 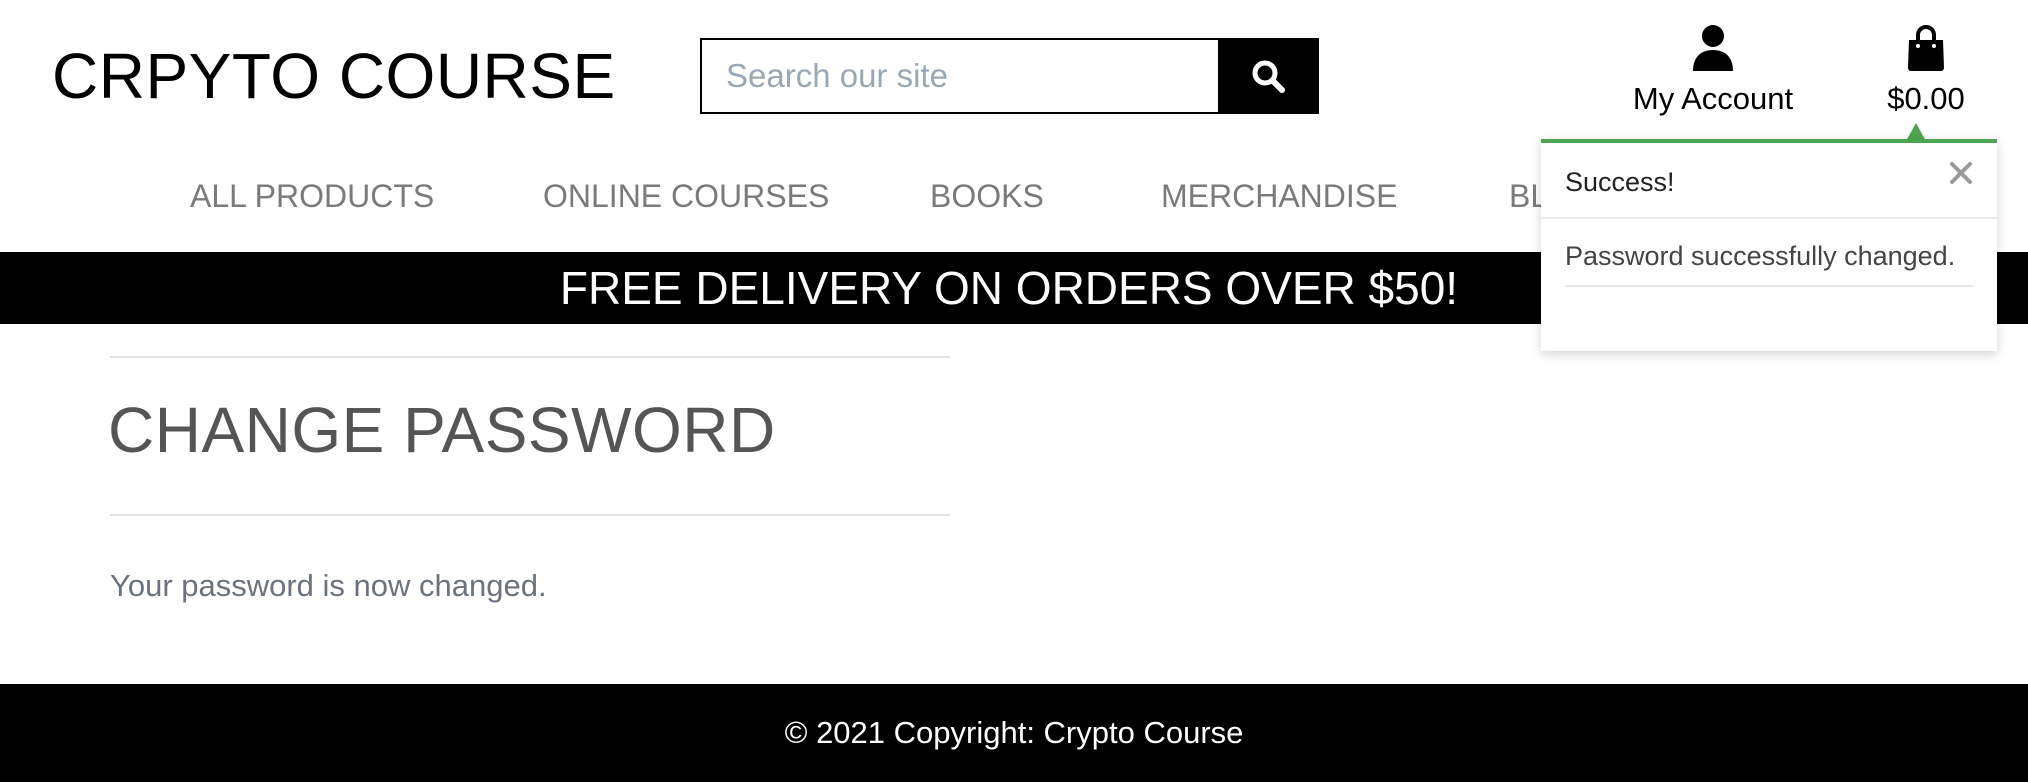 I want to click on my-account-link: My Account, so click(x=1713, y=71).